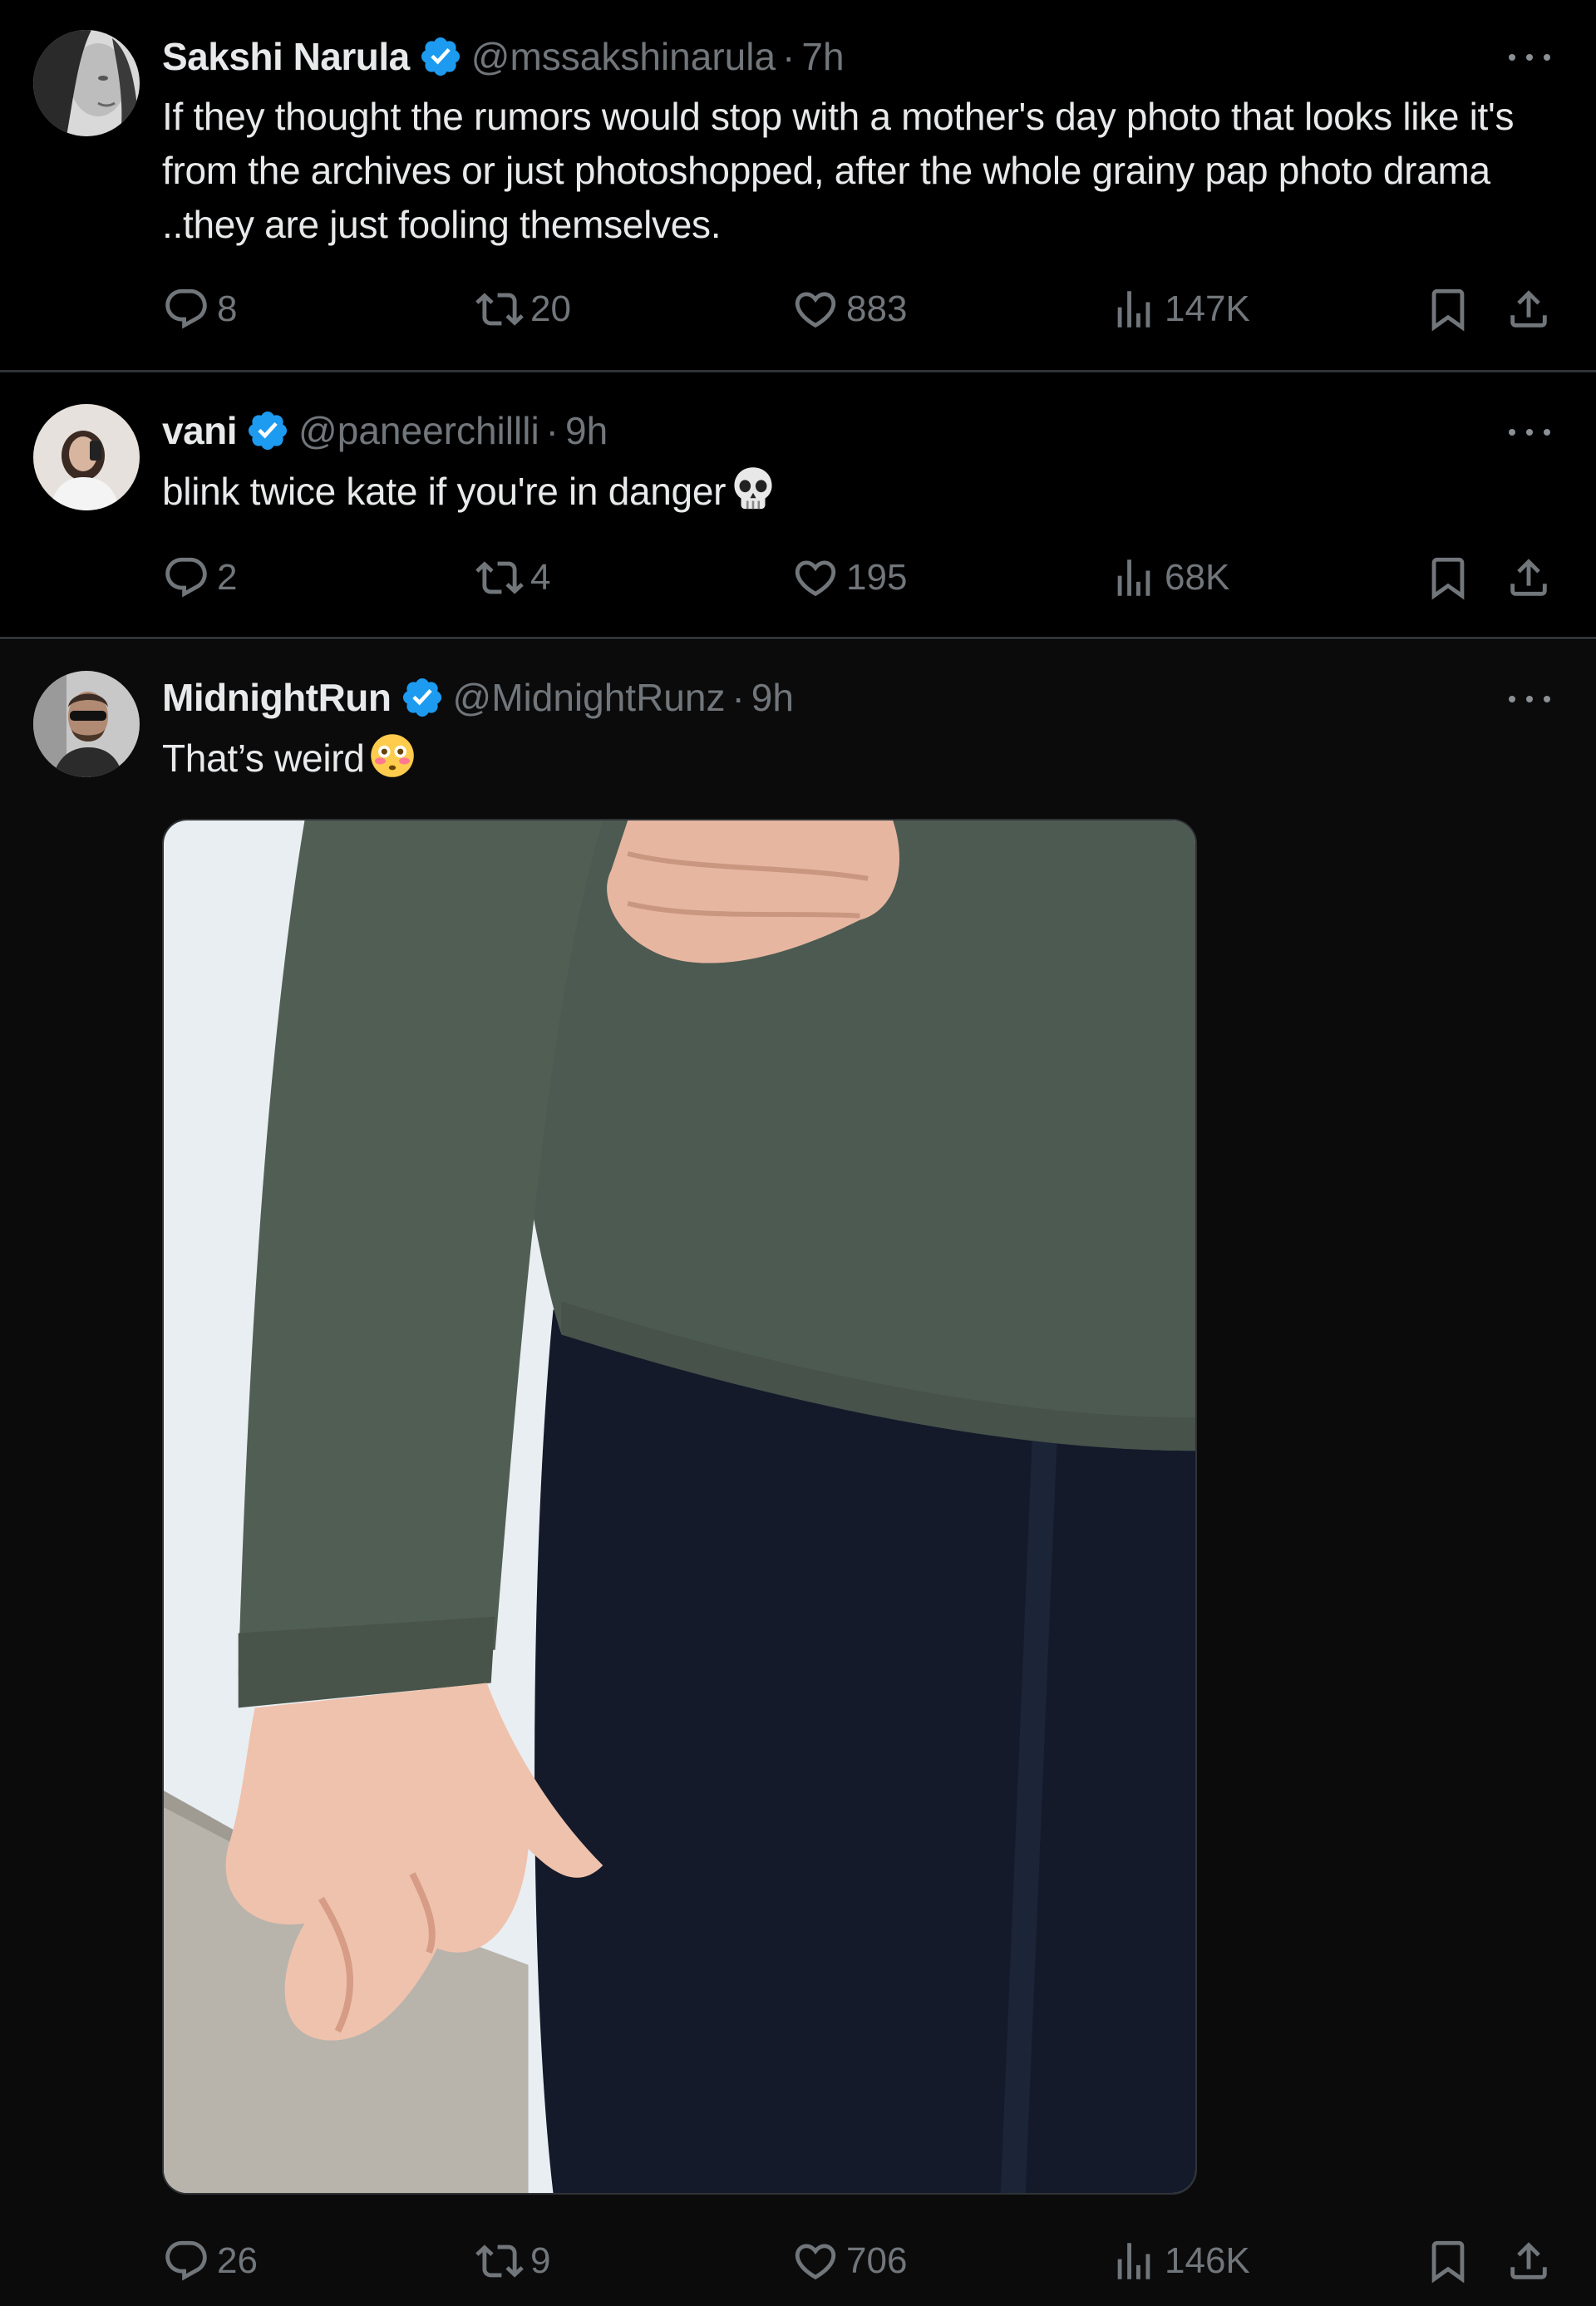 The height and width of the screenshot is (2306, 1596). I want to click on author-handle: @paneerchillli, so click(418, 430).